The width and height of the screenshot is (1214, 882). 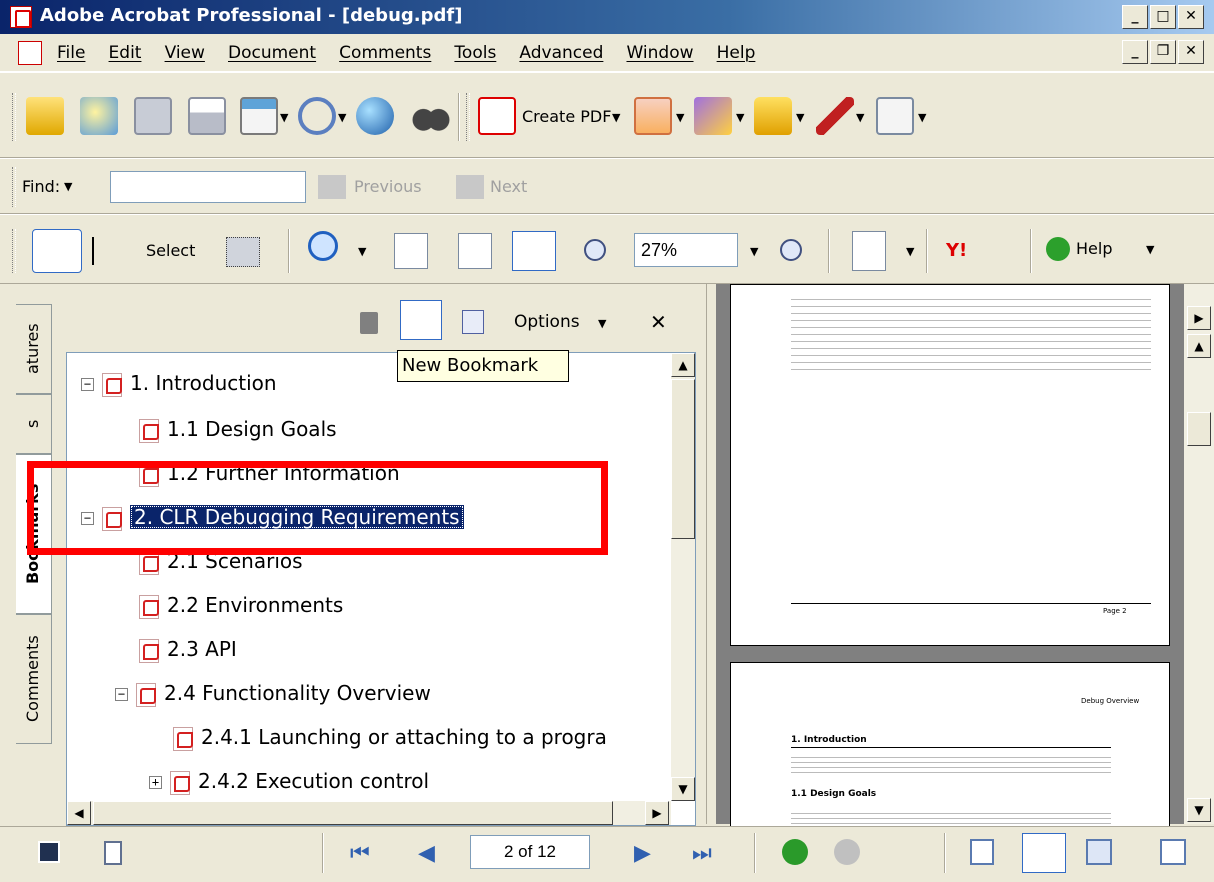 I want to click on doc-minimize-button: _, so click(x=1135, y=52).